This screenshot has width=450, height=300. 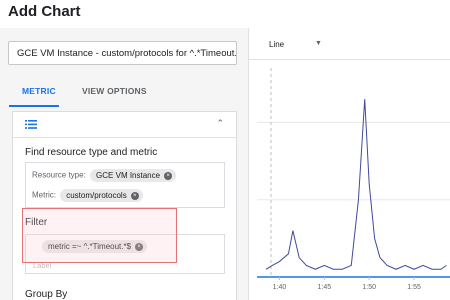 What do you see at coordinates (42, 265) in the screenshot?
I see `label-input-placeholder: Label` at bounding box center [42, 265].